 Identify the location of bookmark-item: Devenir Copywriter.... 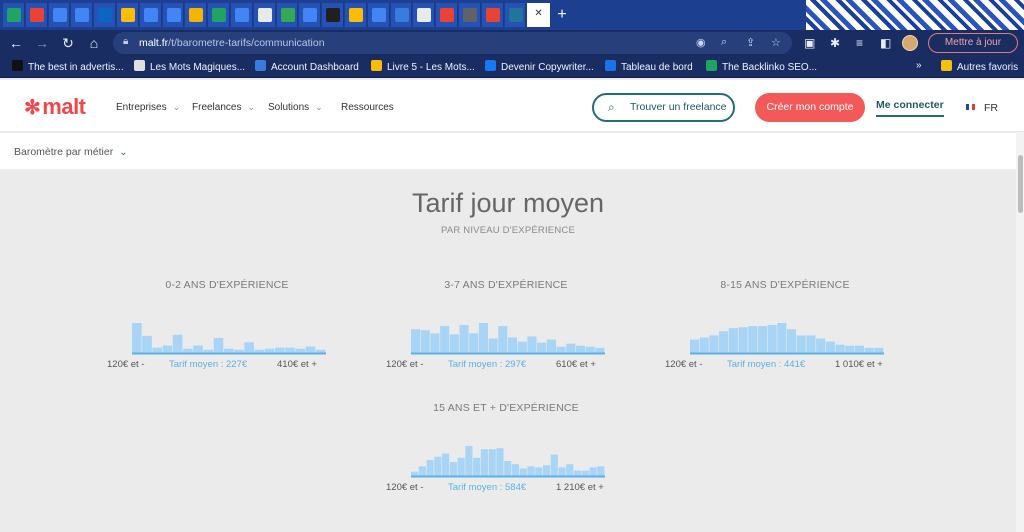
(539, 66).